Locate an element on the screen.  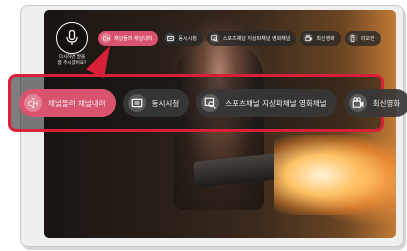
zoomed-chip-sports: 스포츠채널 지상파채널 영화채널 is located at coordinates (266, 103).